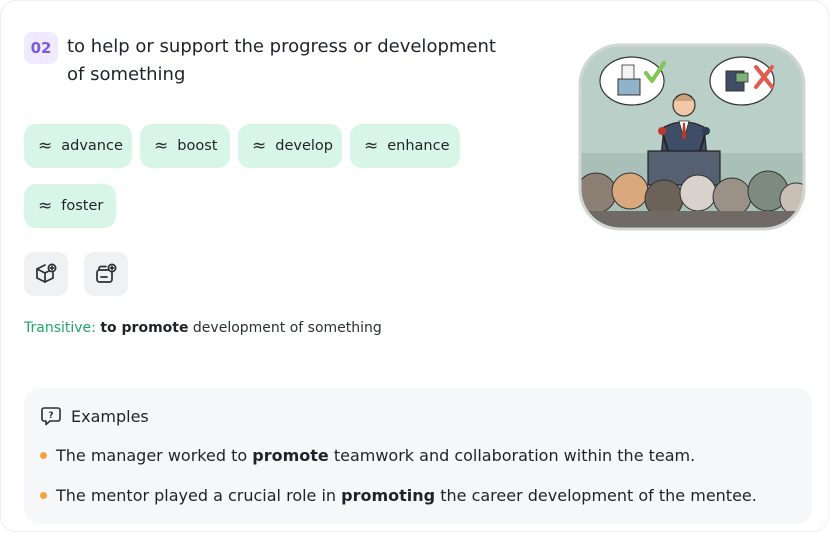 The width and height of the screenshot is (831, 534). What do you see at coordinates (92, 146) in the screenshot?
I see `synonym-label: advance` at bounding box center [92, 146].